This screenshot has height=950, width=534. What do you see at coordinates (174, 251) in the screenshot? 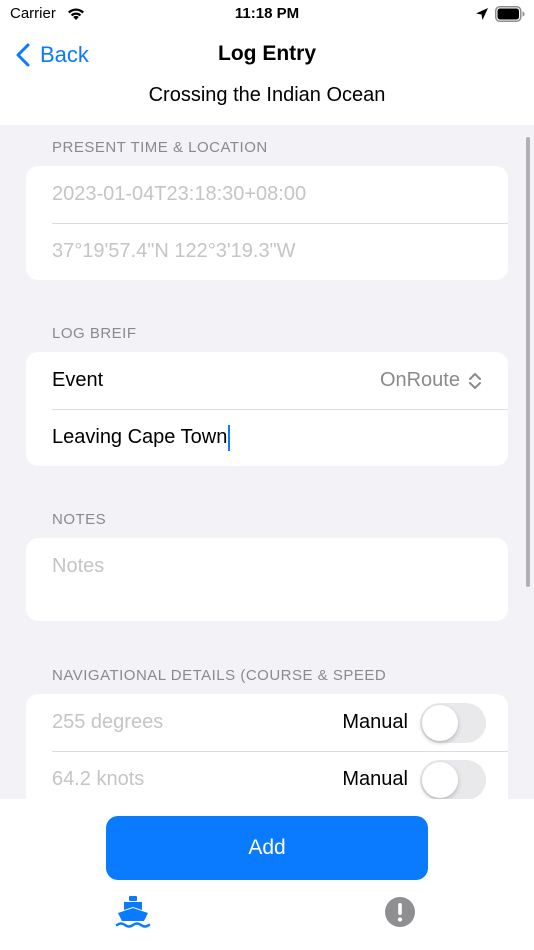
I see `location-placeholder: 37°19'57.4"N 122°3'19.3"W` at bounding box center [174, 251].